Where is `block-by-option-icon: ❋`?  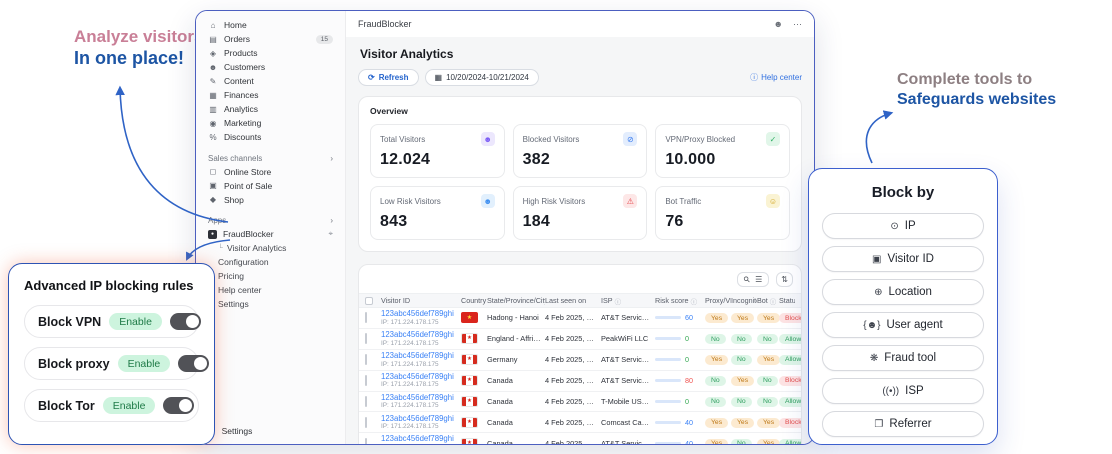 block-by-option-icon: ❋ is located at coordinates (874, 358).